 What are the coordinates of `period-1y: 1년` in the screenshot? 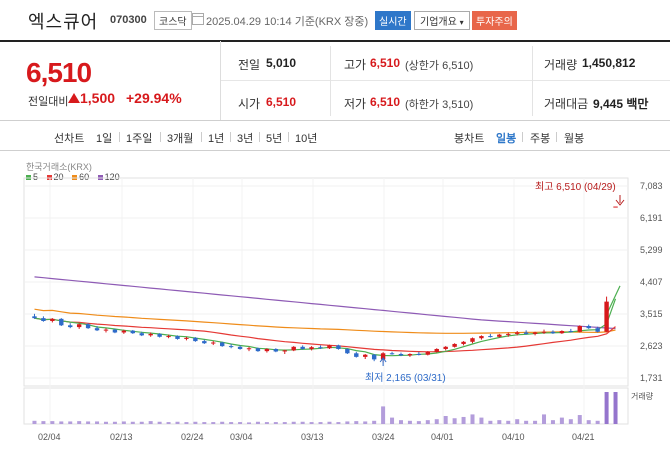 It's located at (216, 138).